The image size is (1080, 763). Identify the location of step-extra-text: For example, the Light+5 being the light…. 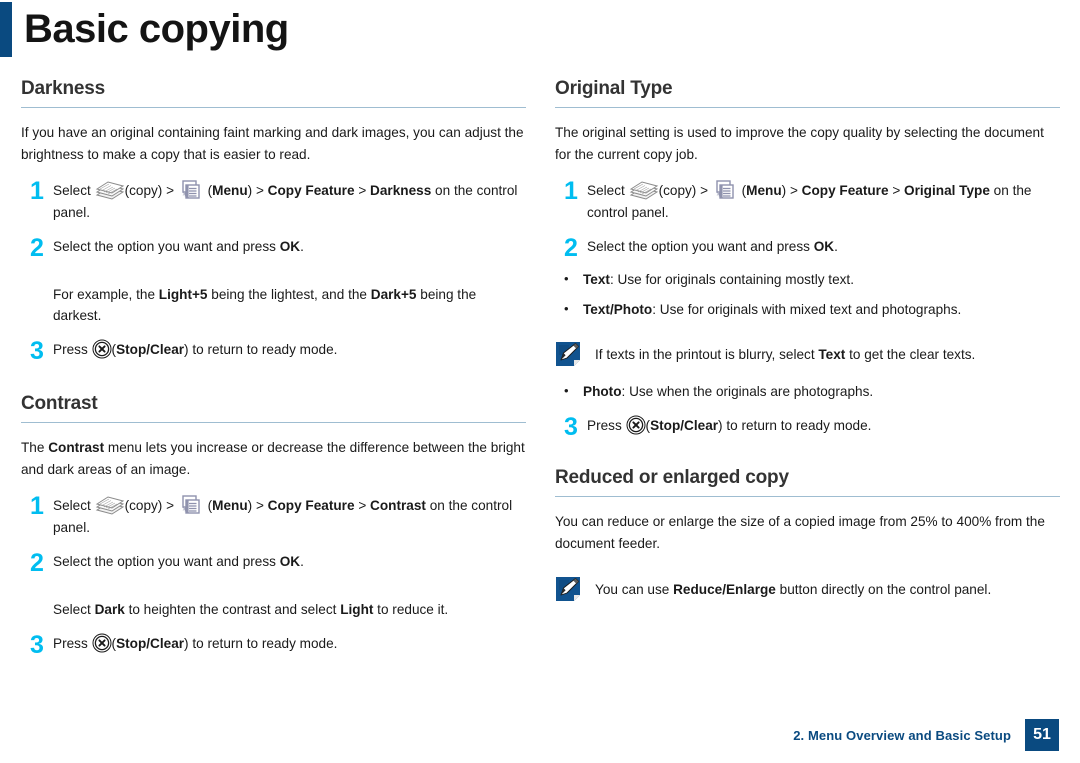
(289, 305).